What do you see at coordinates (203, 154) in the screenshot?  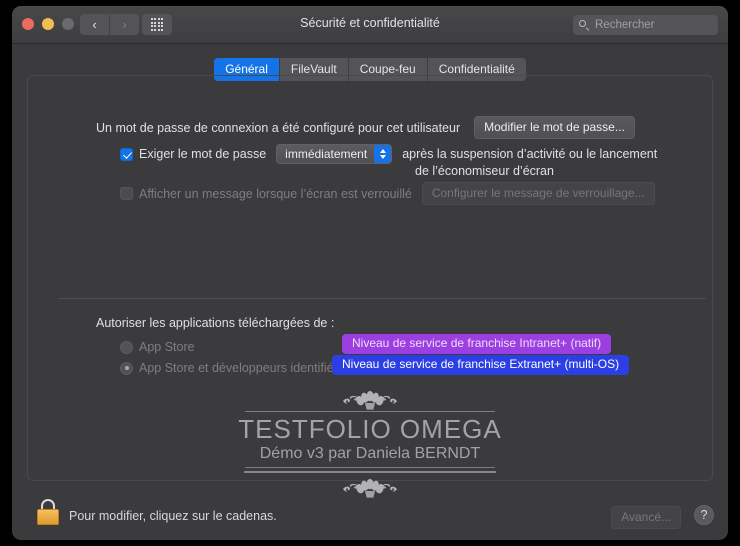 I see `require-password-label: Exiger le mot de passe` at bounding box center [203, 154].